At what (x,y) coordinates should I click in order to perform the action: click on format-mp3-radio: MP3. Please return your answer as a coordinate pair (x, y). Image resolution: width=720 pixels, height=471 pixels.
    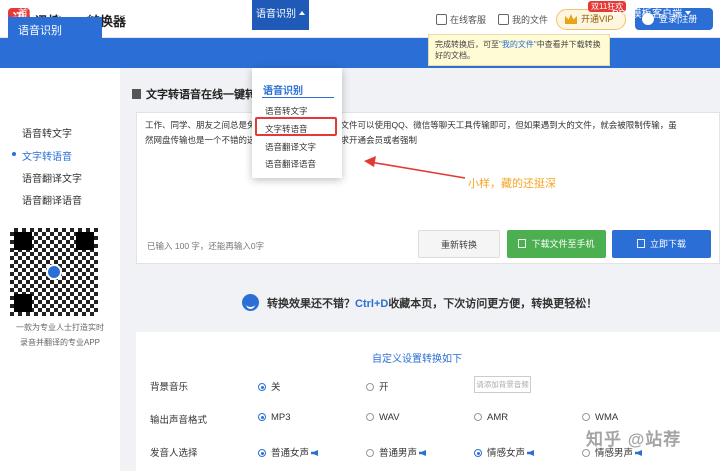
    Looking at the image, I should click on (274, 417).